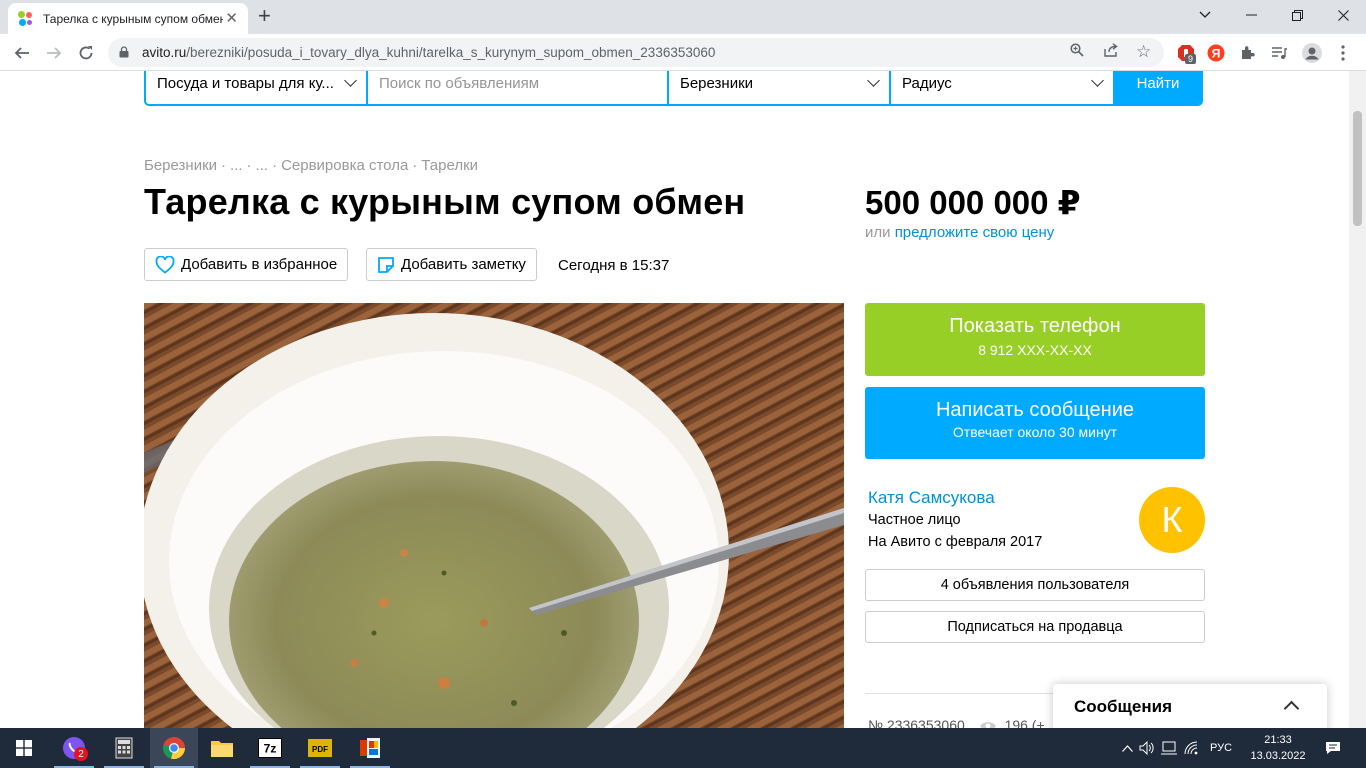 The image size is (1366, 768). I want to click on device-icon, so click(1169, 748).